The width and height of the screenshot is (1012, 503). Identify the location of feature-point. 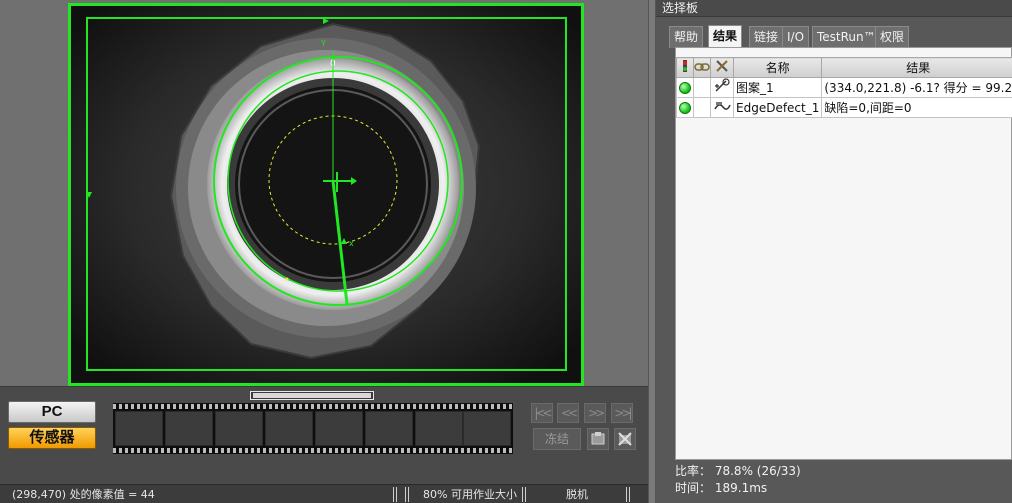
(287, 279).